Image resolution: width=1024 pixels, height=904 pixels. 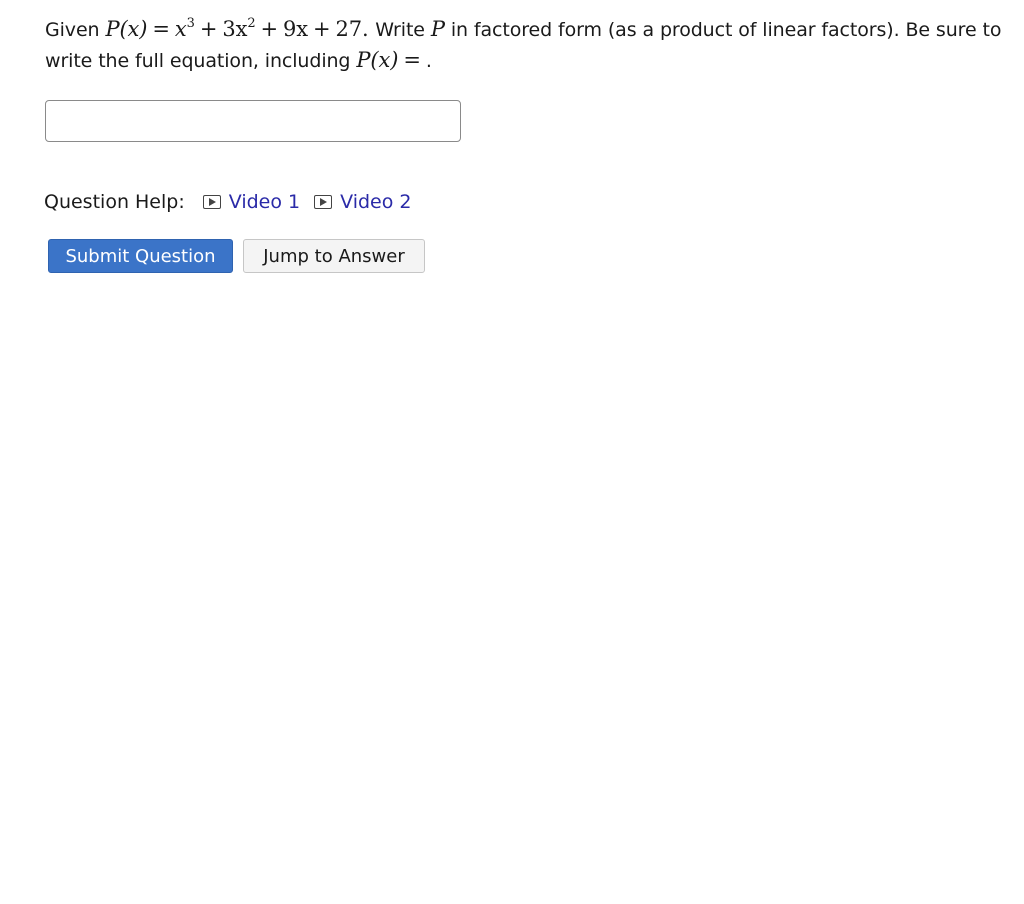 What do you see at coordinates (376, 202) in the screenshot?
I see `video-2-label: Video 2` at bounding box center [376, 202].